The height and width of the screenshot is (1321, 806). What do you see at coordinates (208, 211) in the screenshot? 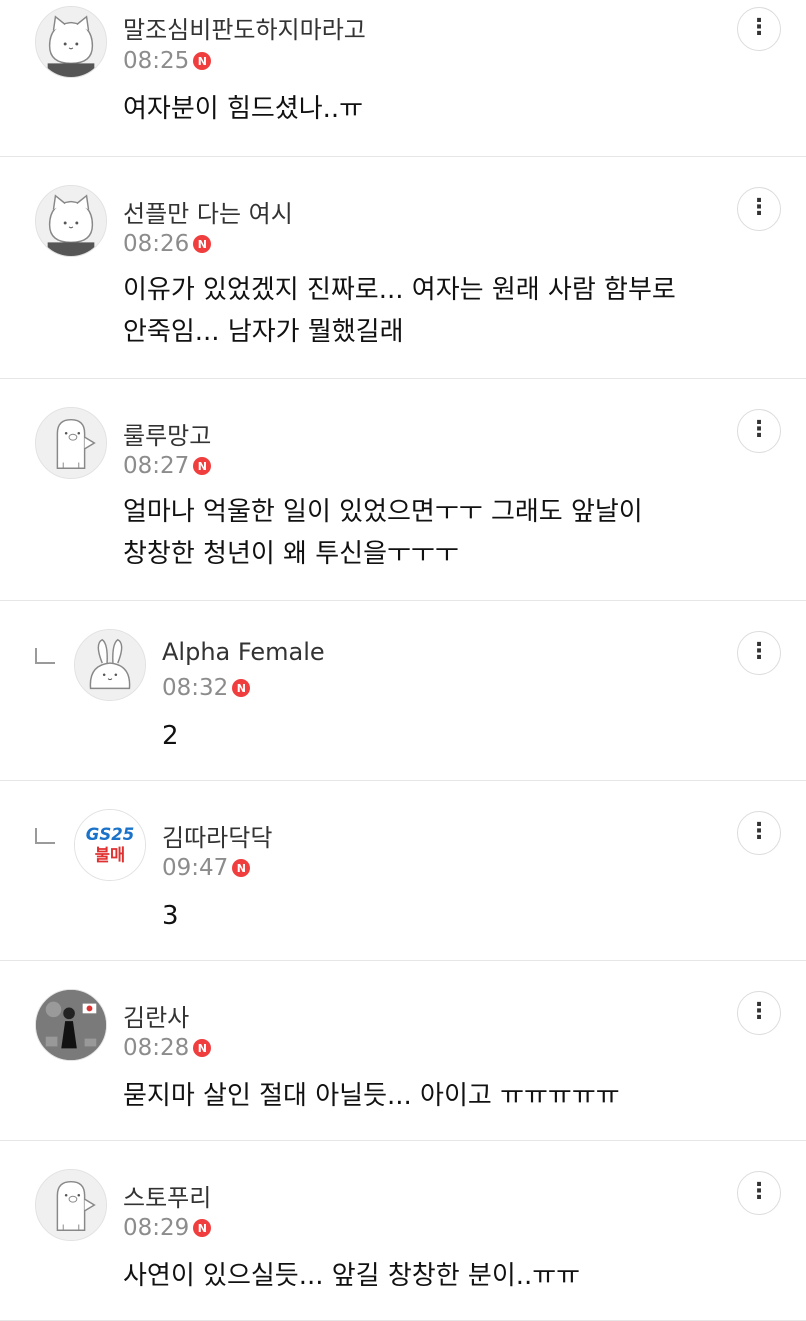
I see `comment-nickname: 선플만 다는 여시` at bounding box center [208, 211].